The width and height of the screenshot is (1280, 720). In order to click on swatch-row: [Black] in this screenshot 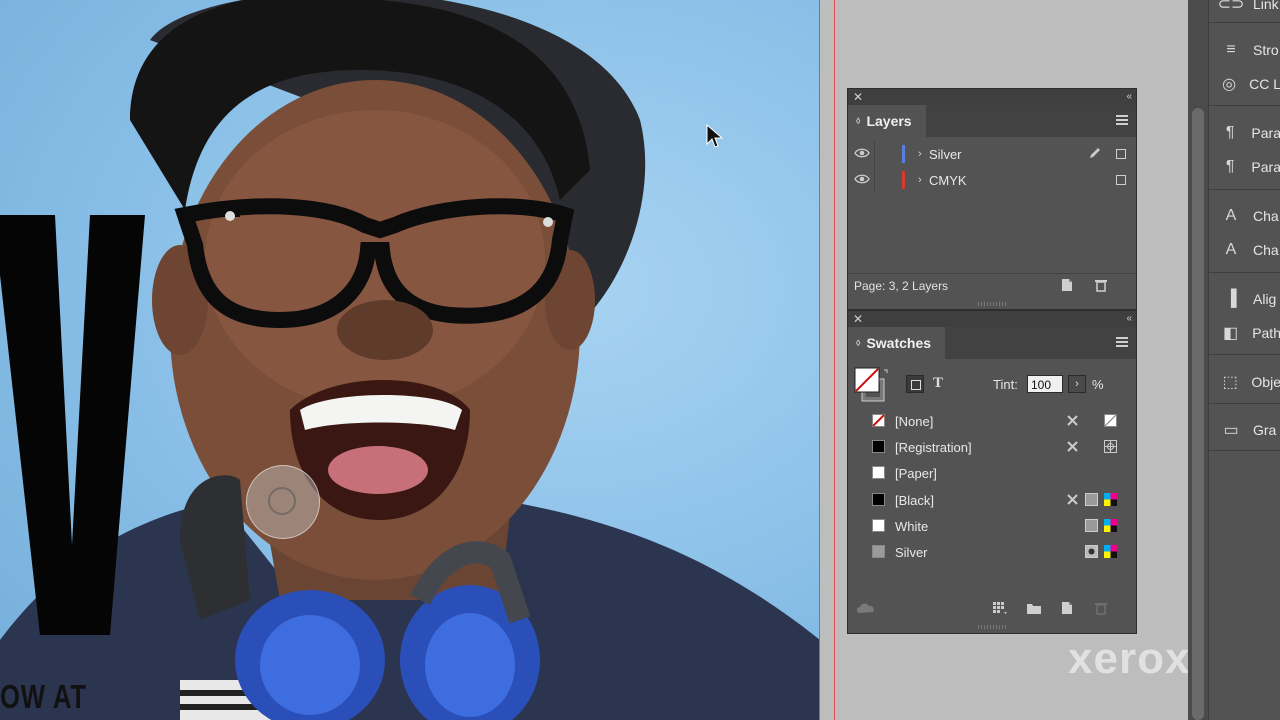, I will do `click(992, 500)`.